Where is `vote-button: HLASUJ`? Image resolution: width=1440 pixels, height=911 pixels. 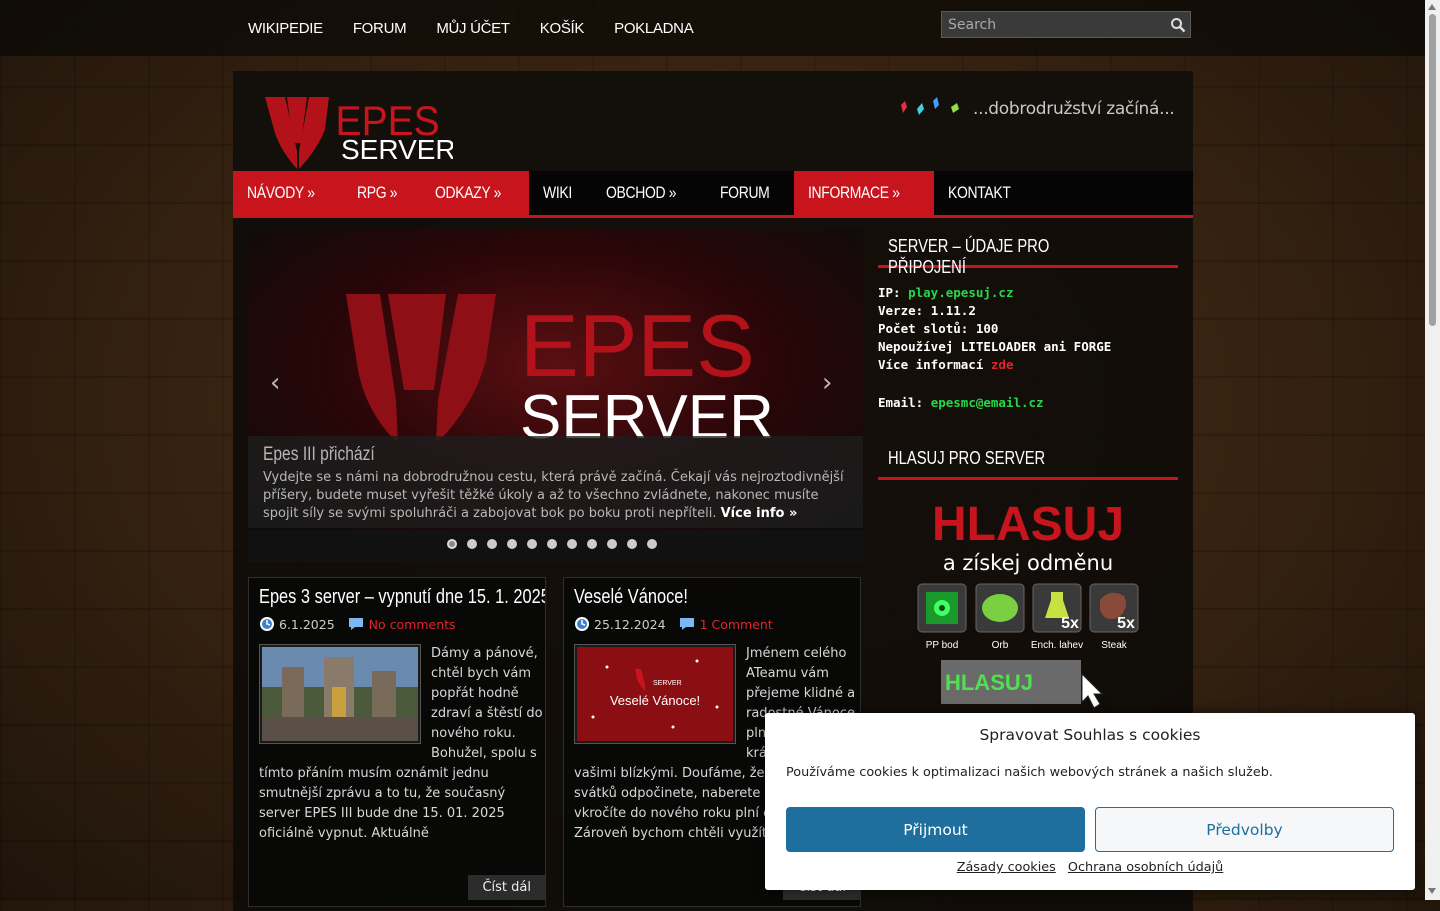 vote-button: HLASUJ is located at coordinates (1022, 684).